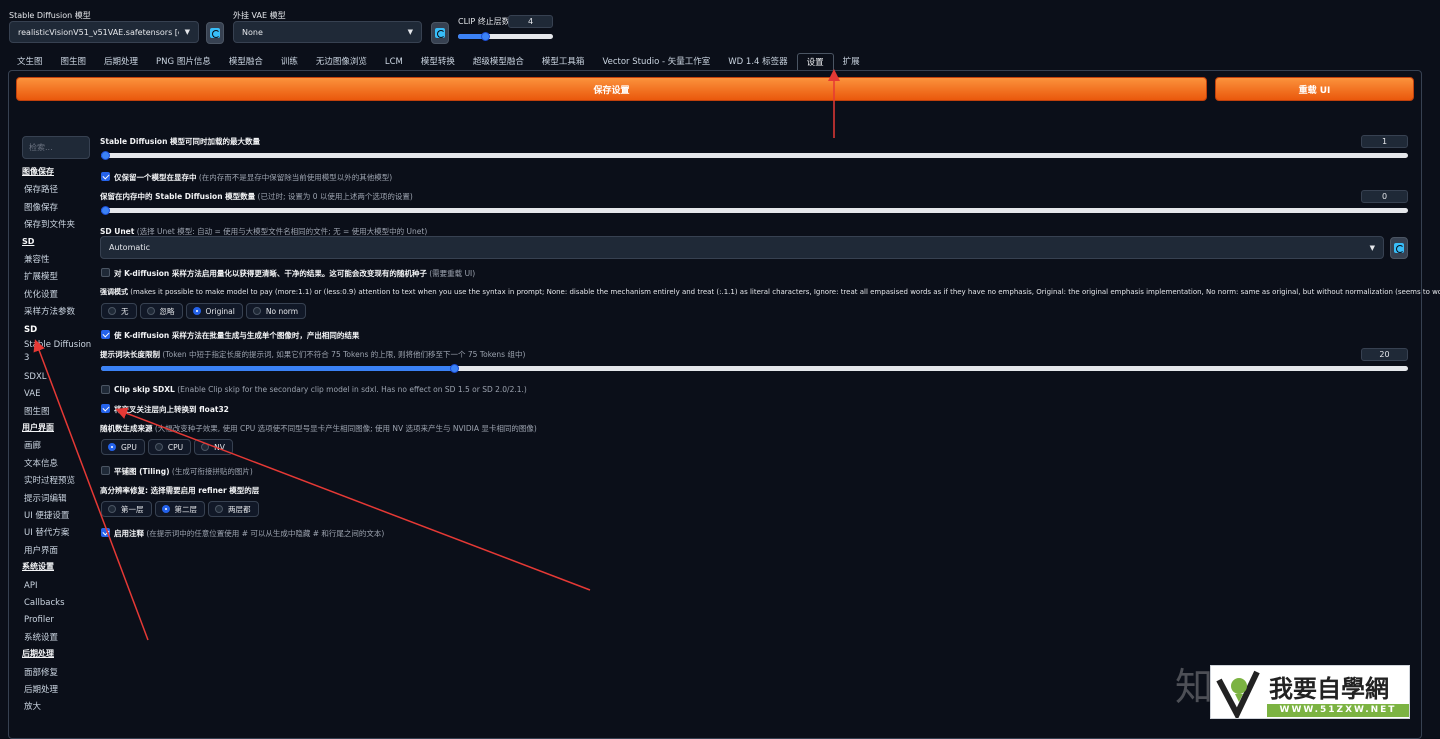  What do you see at coordinates (219, 447) in the screenshot?
I see `radio-label: NV` at bounding box center [219, 447].